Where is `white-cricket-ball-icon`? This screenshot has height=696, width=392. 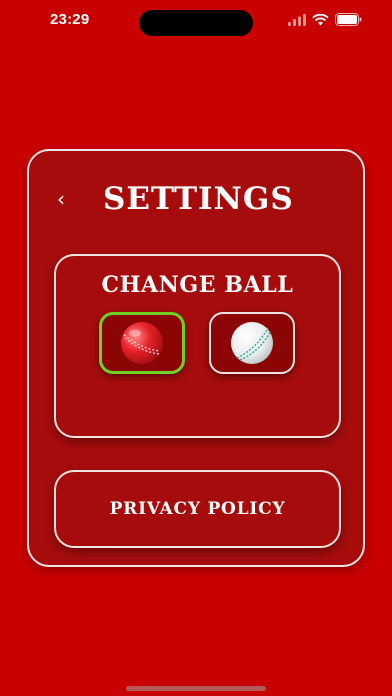
white-cricket-ball-icon is located at coordinates (252, 343).